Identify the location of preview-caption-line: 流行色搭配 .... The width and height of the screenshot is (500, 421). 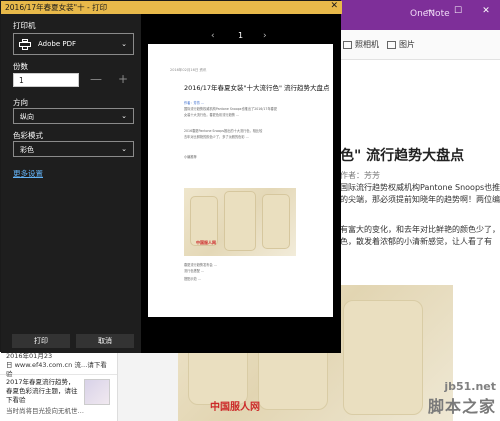
(194, 271).